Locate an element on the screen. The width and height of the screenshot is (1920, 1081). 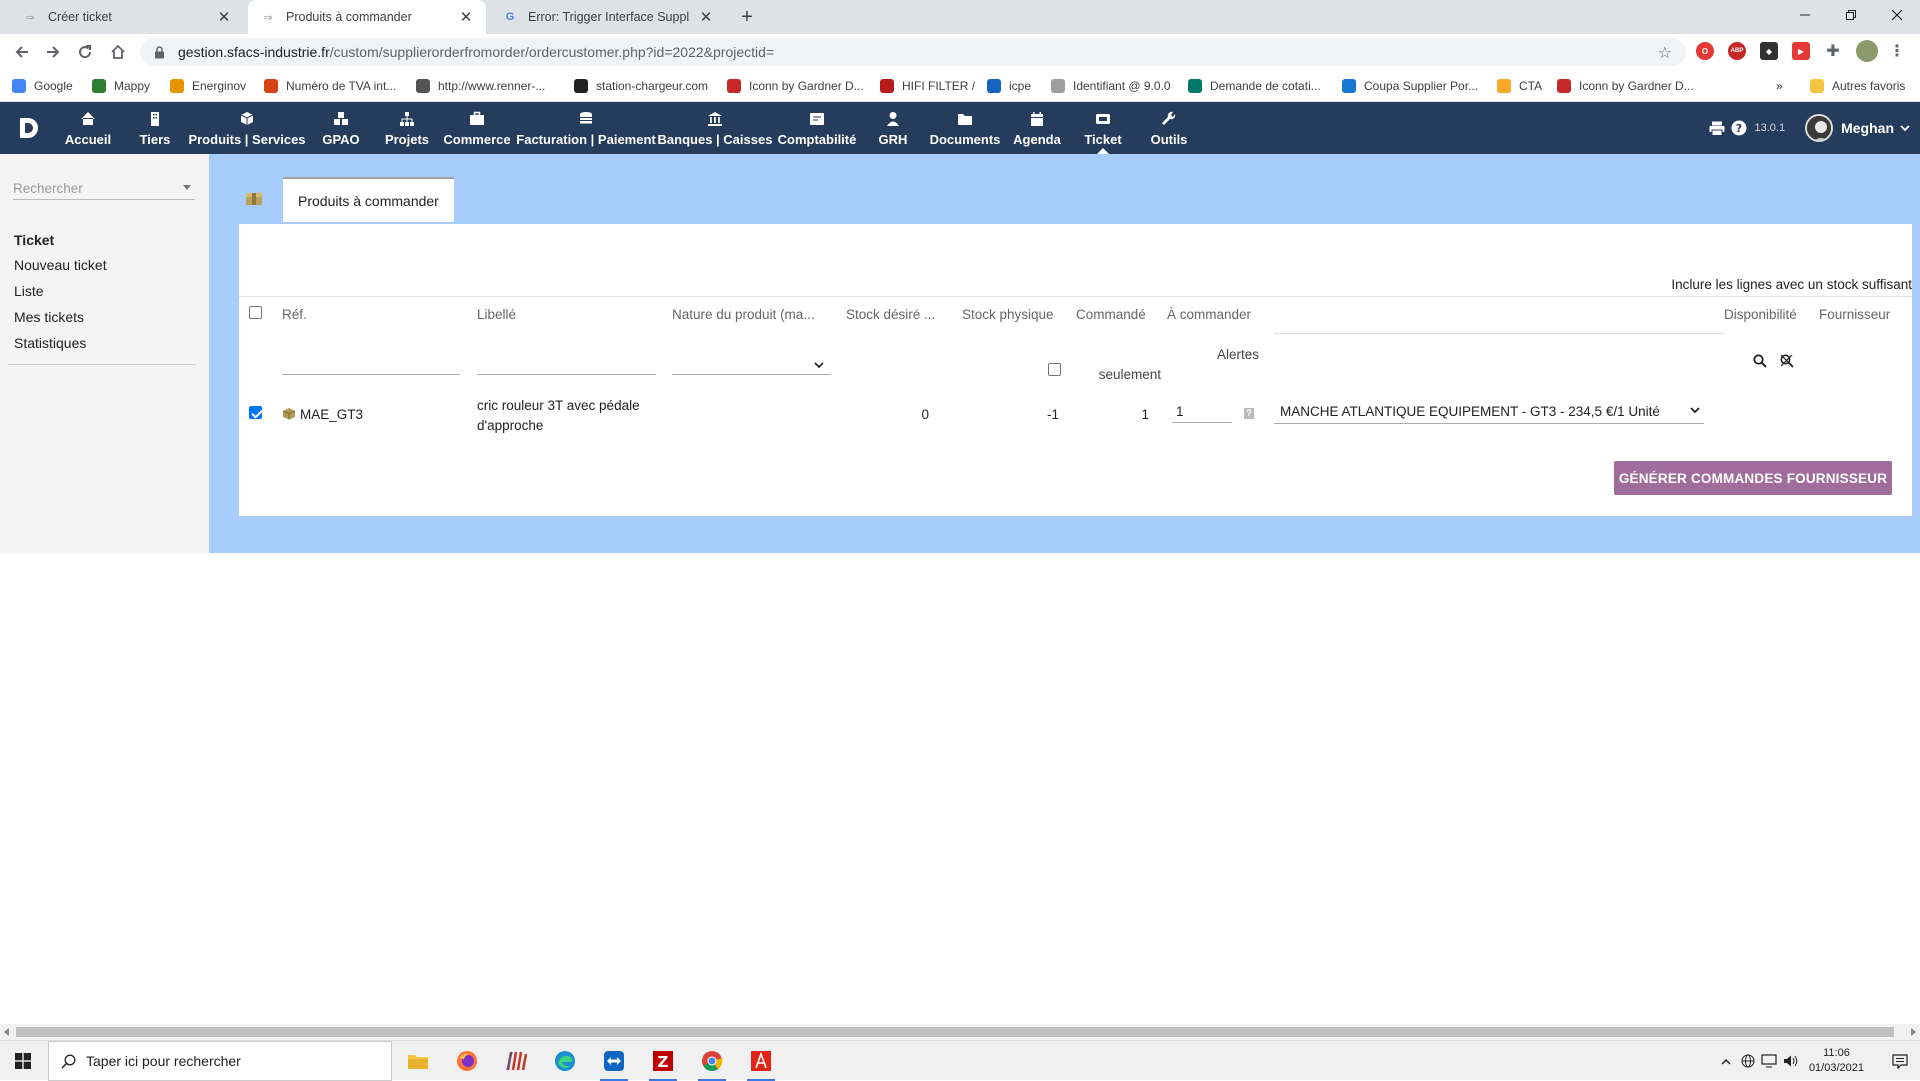
puzzle-extensions-icon: ✚ is located at coordinates (1833, 51).